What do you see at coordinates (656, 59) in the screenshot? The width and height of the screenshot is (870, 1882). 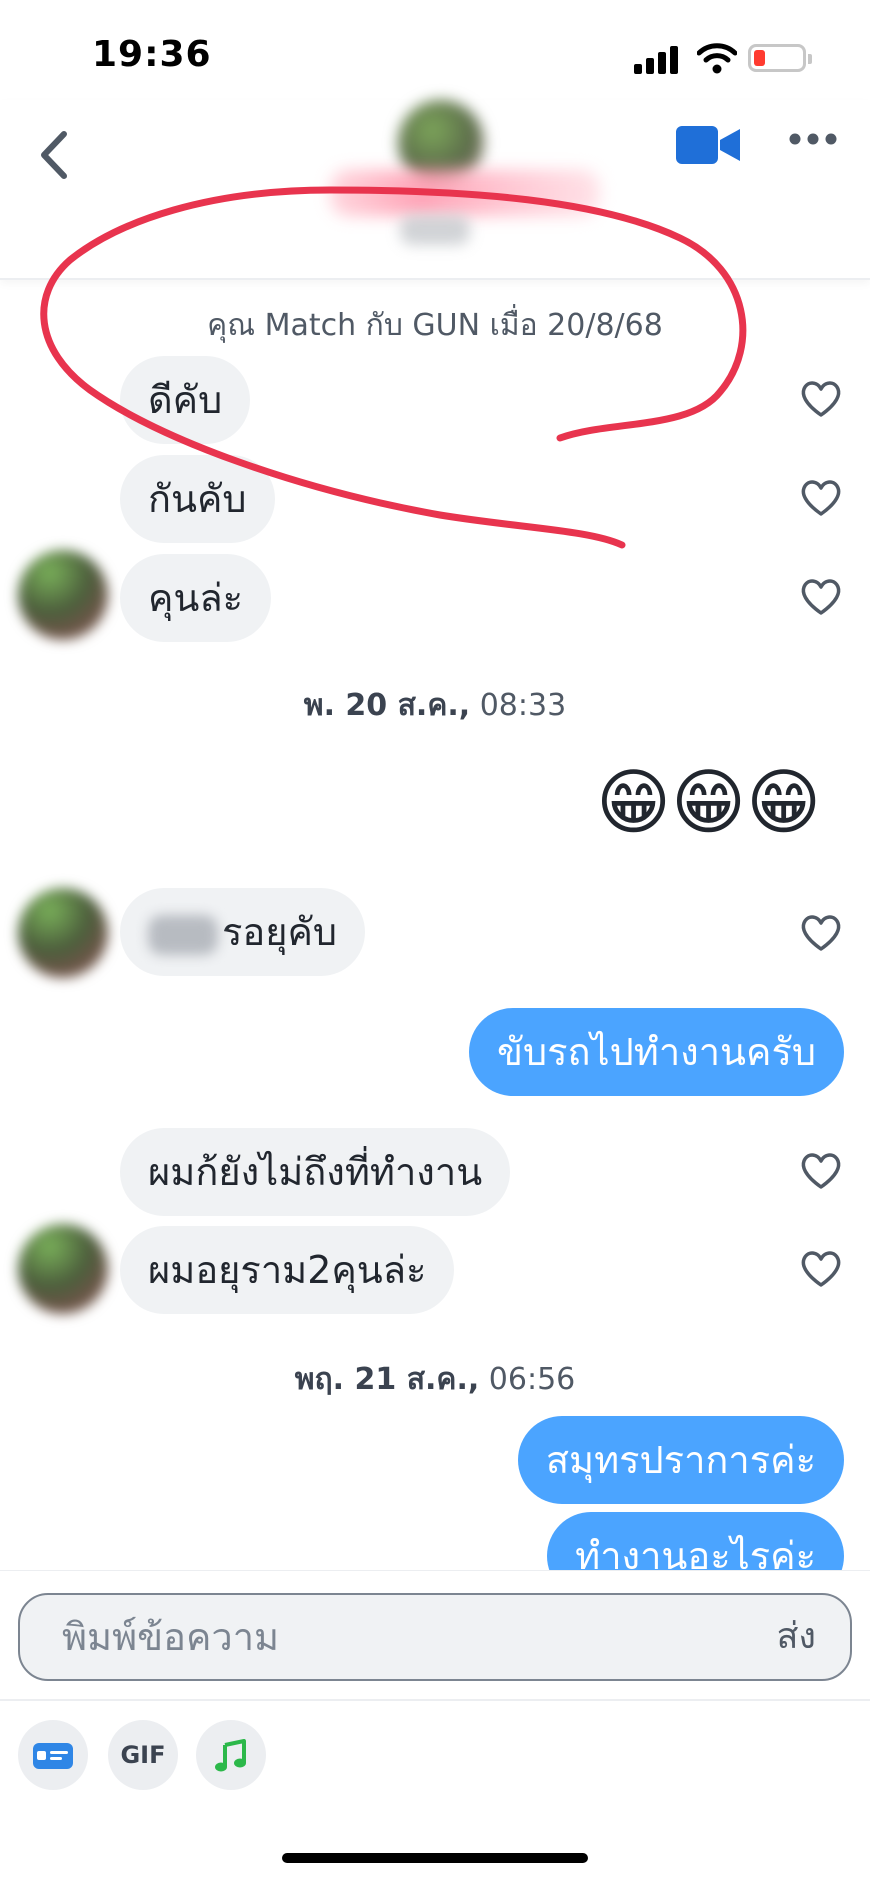 I see `signal-icon` at bounding box center [656, 59].